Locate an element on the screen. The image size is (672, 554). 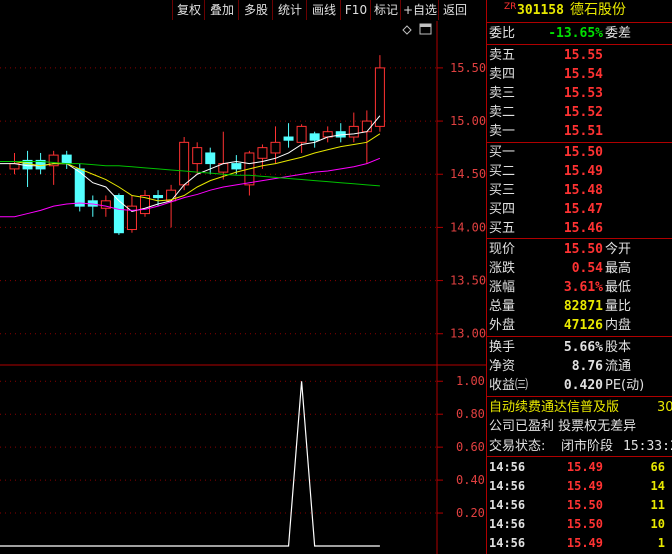
toolbar-button: 返回 is located at coordinates (454, 10).